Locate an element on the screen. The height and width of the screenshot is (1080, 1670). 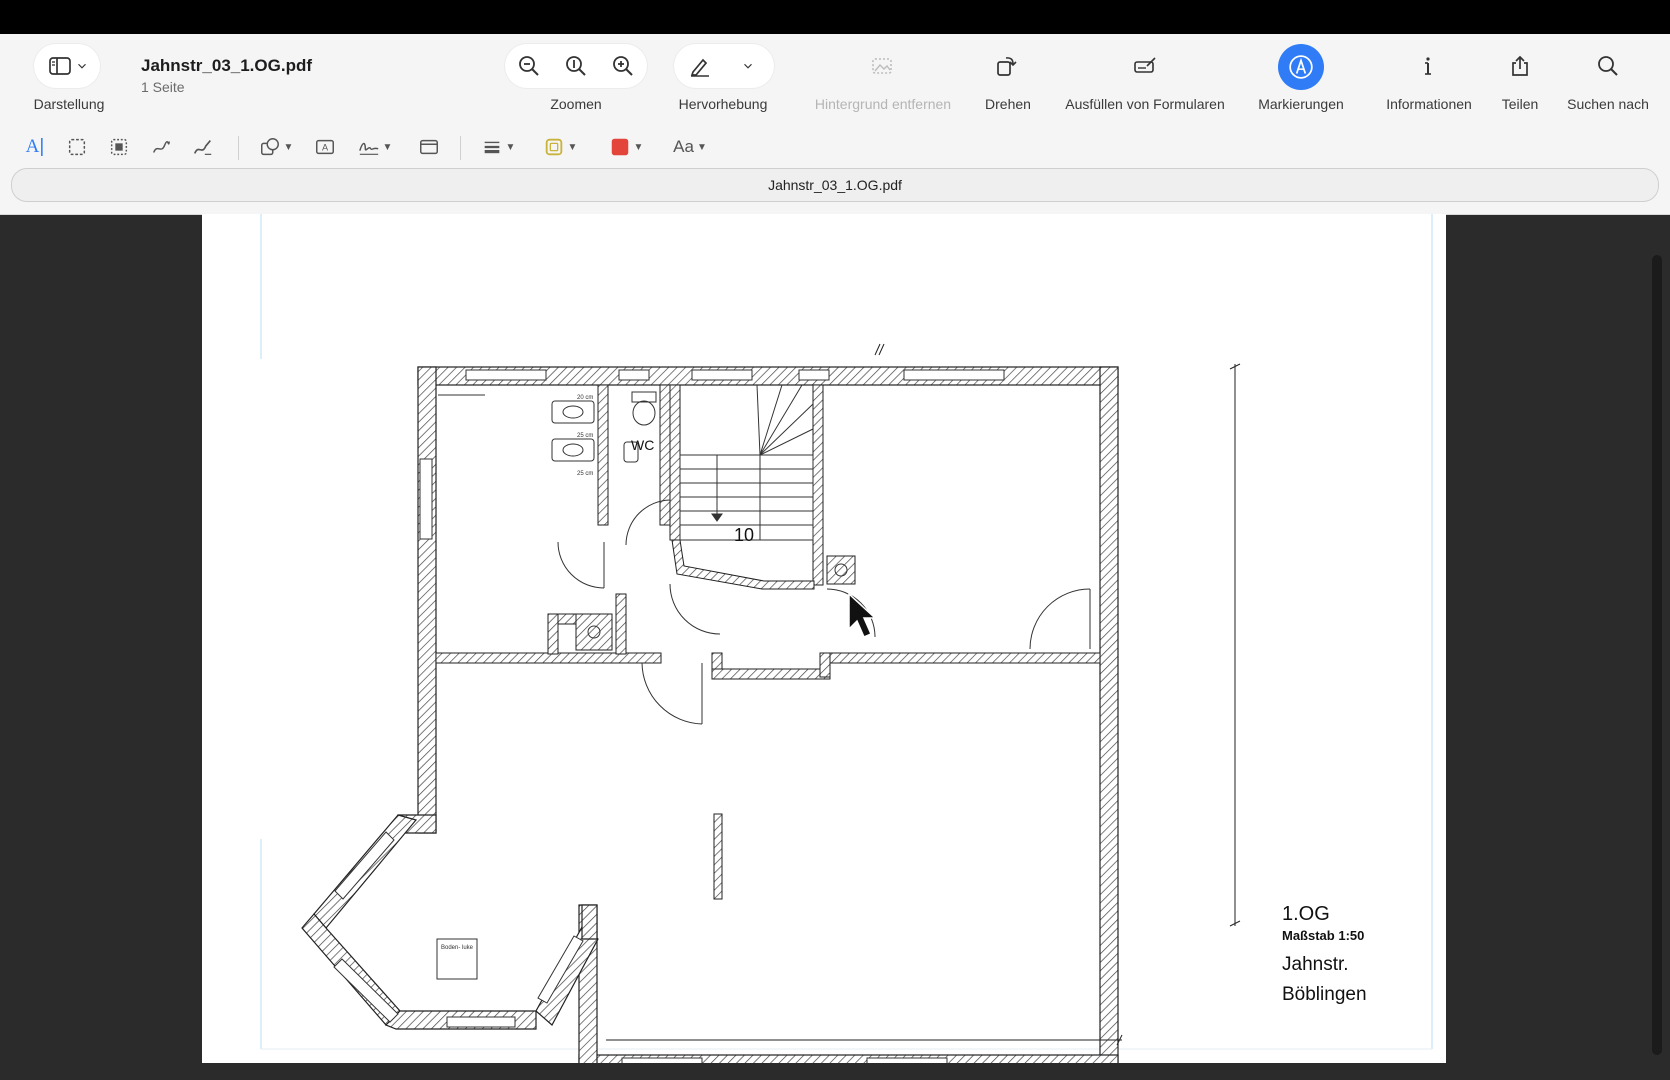
view-label: Darstellung is located at coordinates (69, 104).